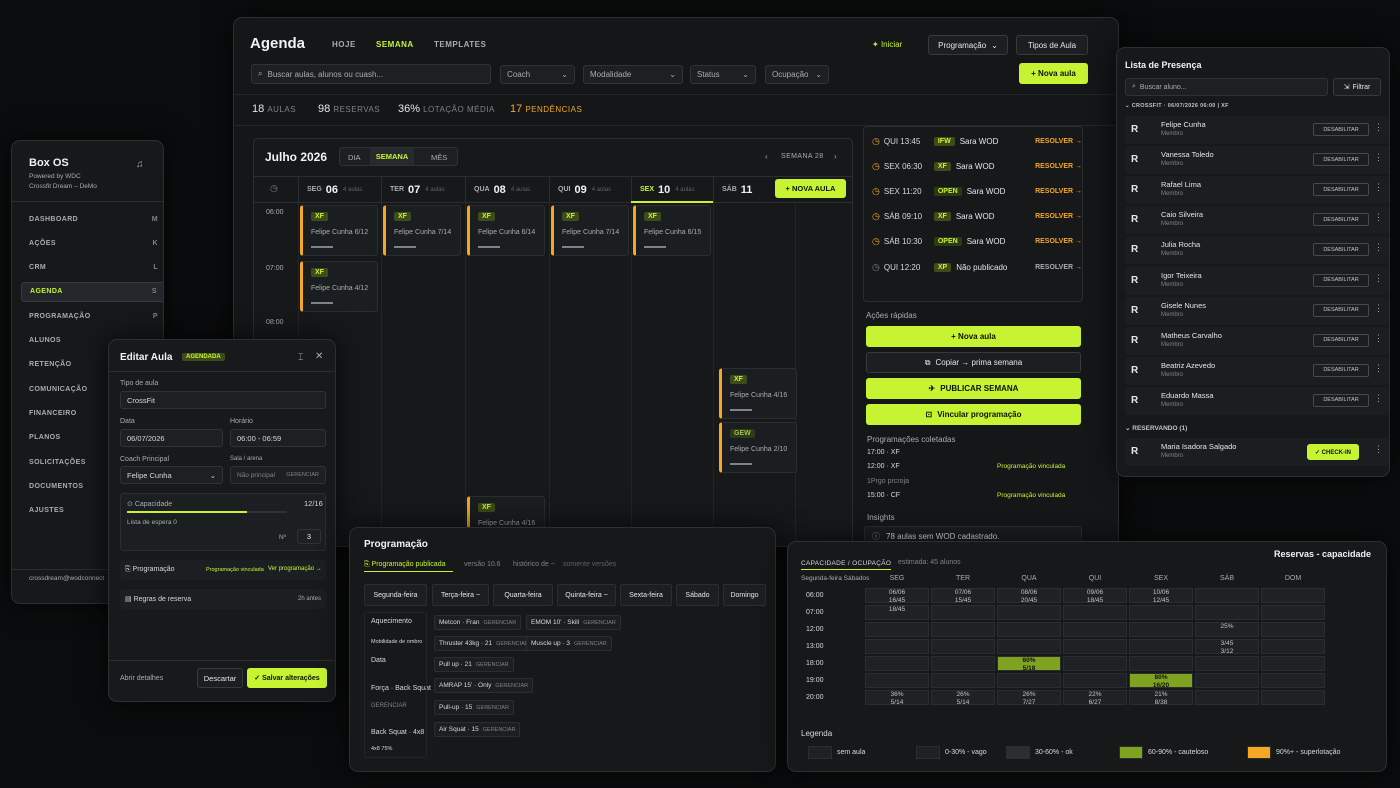 The image size is (1400, 788). What do you see at coordinates (395, 44) in the screenshot?
I see `tab-semana: SEMANA` at bounding box center [395, 44].